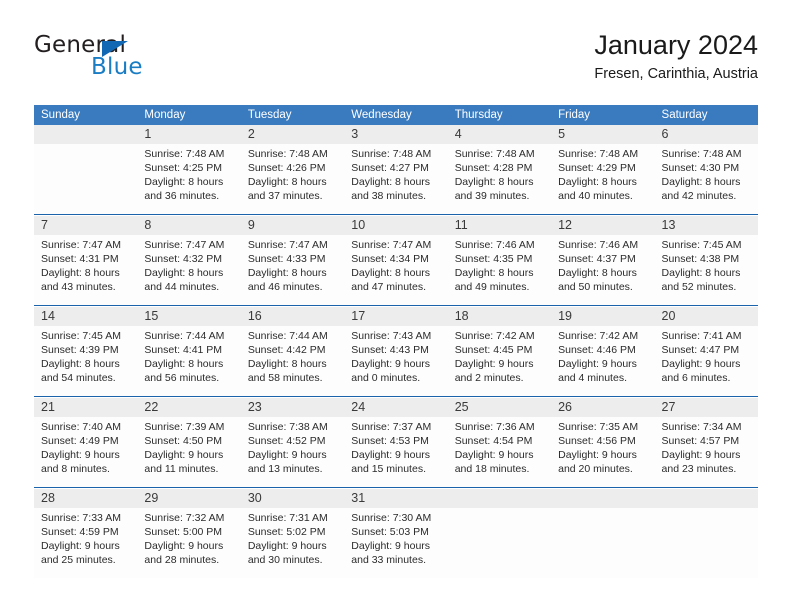 Image resolution: width=792 pixels, height=612 pixels. Describe the element at coordinates (292, 316) in the screenshot. I see `day-number: 16` at that location.